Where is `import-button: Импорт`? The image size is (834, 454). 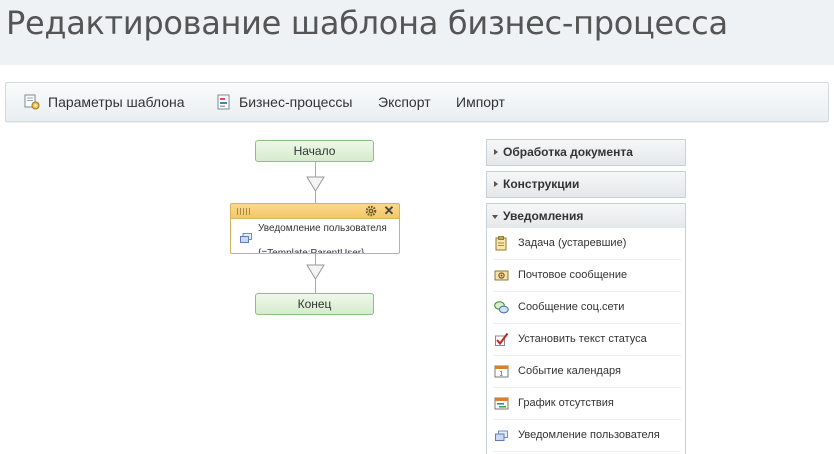 import-button: Импорт is located at coordinates (486, 102).